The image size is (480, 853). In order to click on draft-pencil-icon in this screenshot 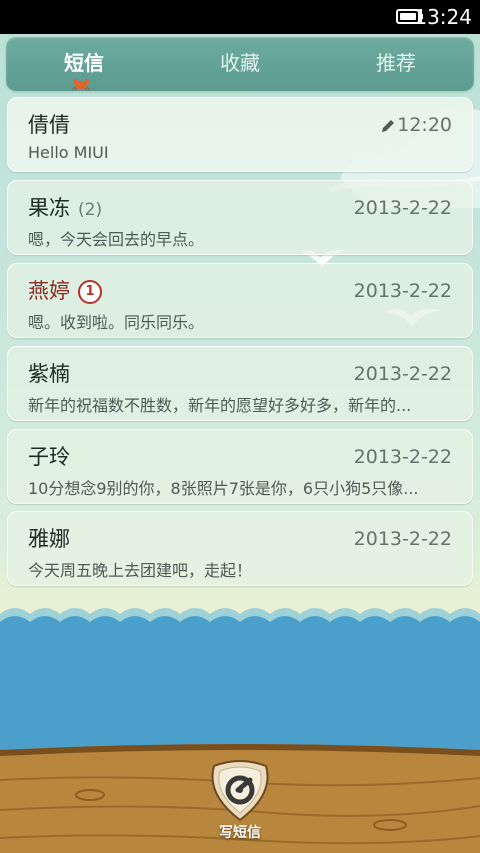, I will do `click(388, 126)`.